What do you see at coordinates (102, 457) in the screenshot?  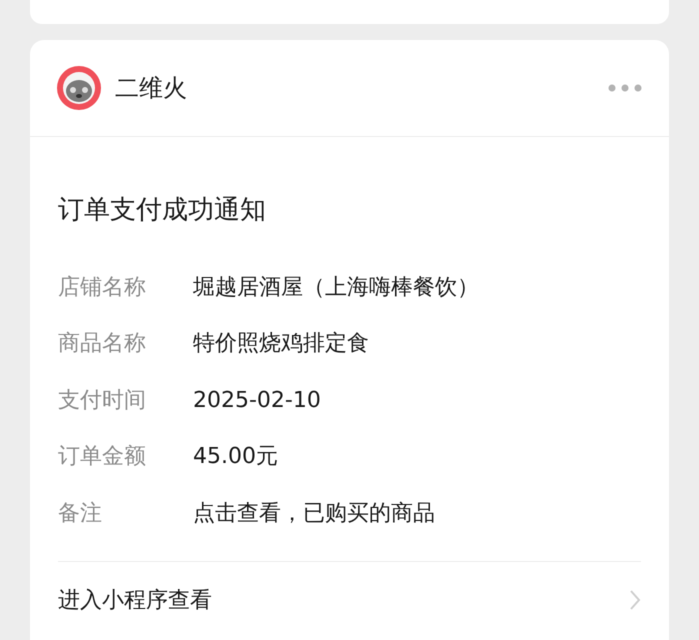 I see `field-label: 订单金额` at bounding box center [102, 457].